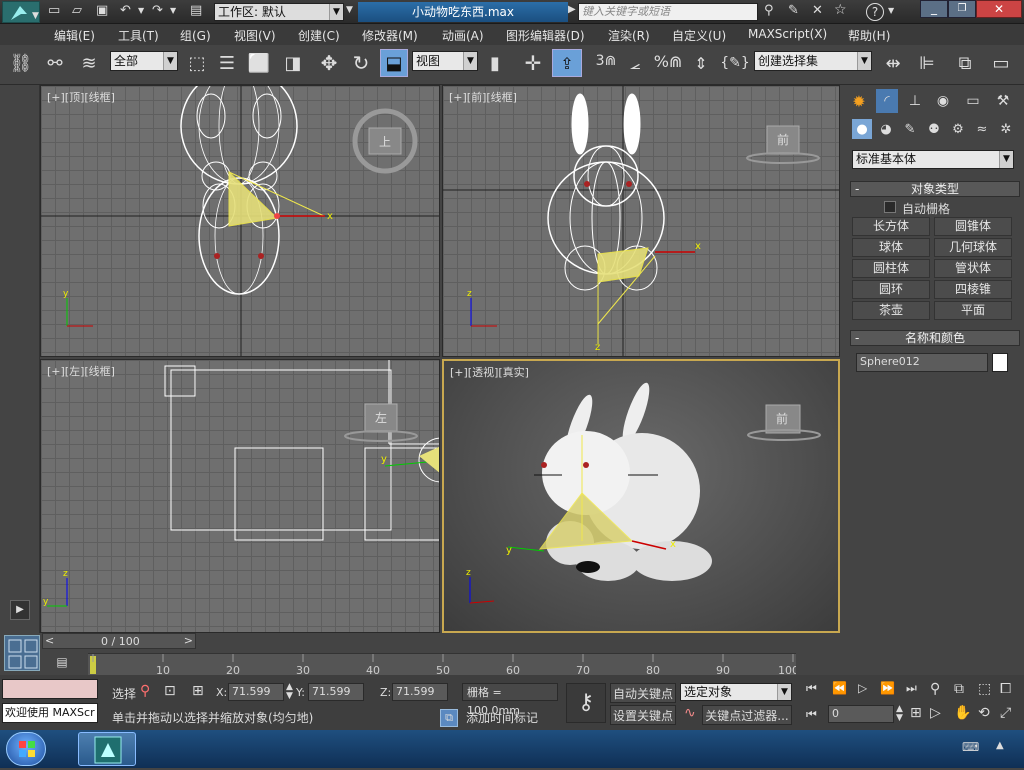 The height and width of the screenshot is (770, 1024). Describe the element at coordinates (915, 101) in the screenshot. I see `hierarchy-tab-icon: ⊥` at that location.